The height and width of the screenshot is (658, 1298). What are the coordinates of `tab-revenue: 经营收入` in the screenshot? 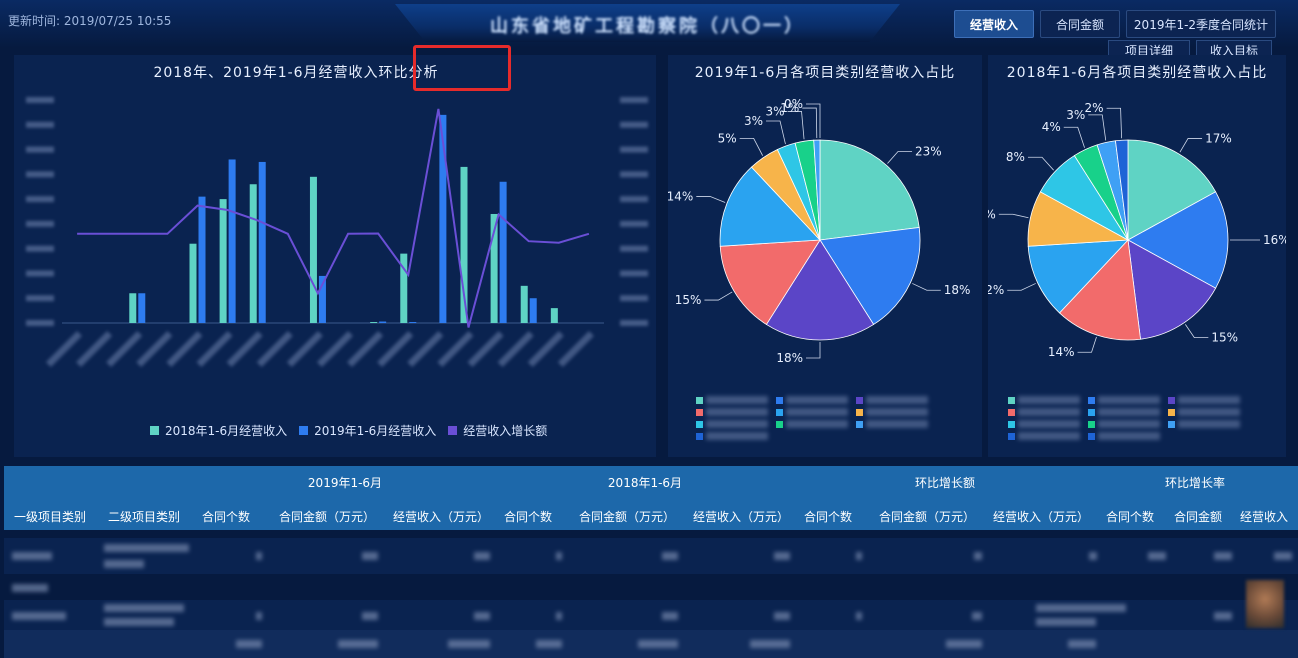 It's located at (994, 24).